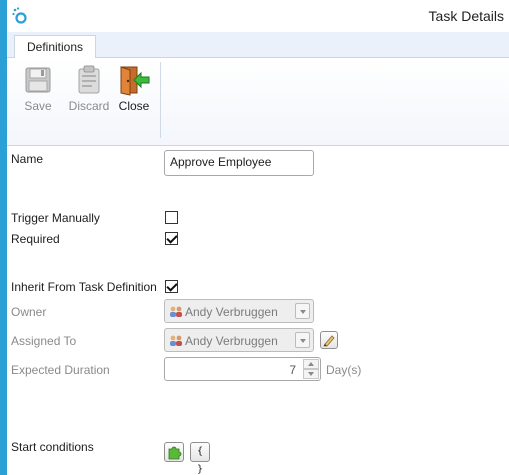 Image resolution: width=509 pixels, height=475 pixels. I want to click on discard-button: Discard, so click(89, 91).